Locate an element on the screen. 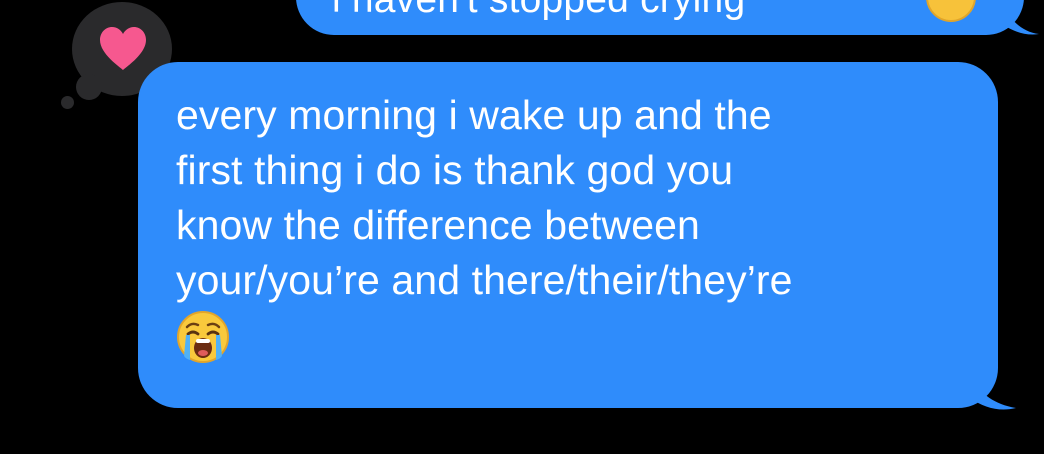 The image size is (1044, 454). previous-message-text: i haven't stopped crying is located at coordinates (538, 11).